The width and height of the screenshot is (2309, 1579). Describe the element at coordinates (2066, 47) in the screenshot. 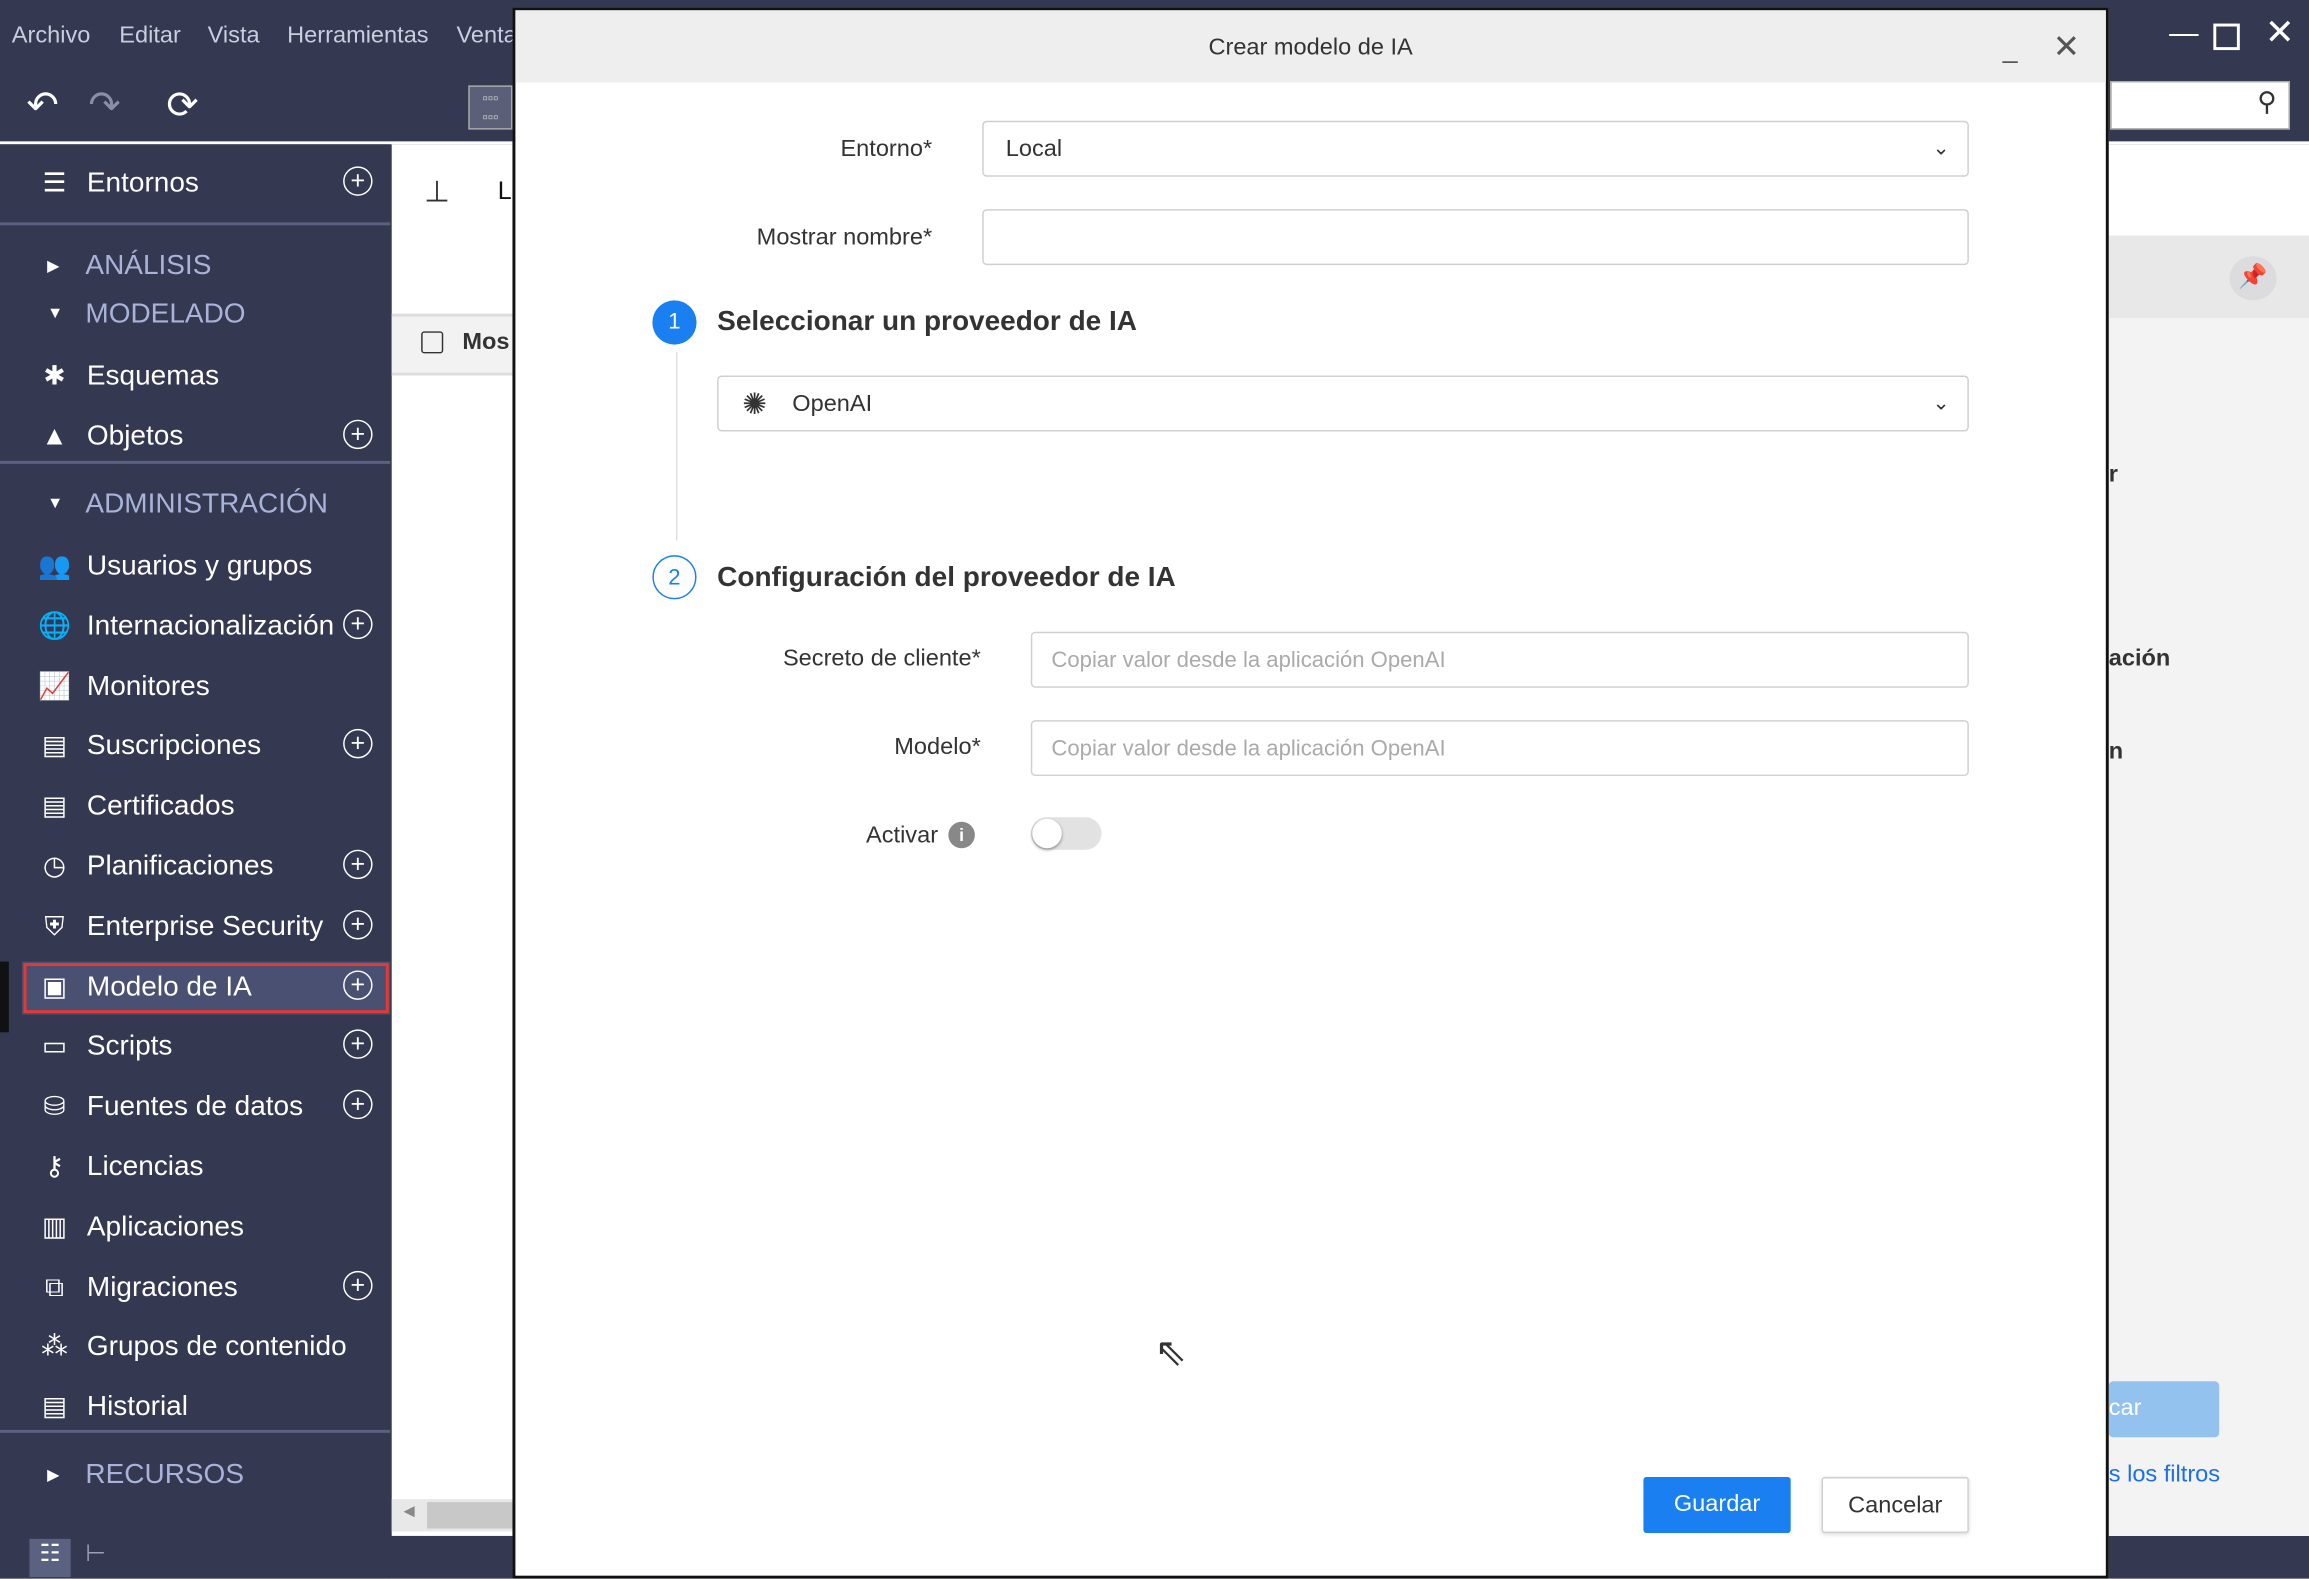

I see `dialog-close-icon: ✕` at that location.